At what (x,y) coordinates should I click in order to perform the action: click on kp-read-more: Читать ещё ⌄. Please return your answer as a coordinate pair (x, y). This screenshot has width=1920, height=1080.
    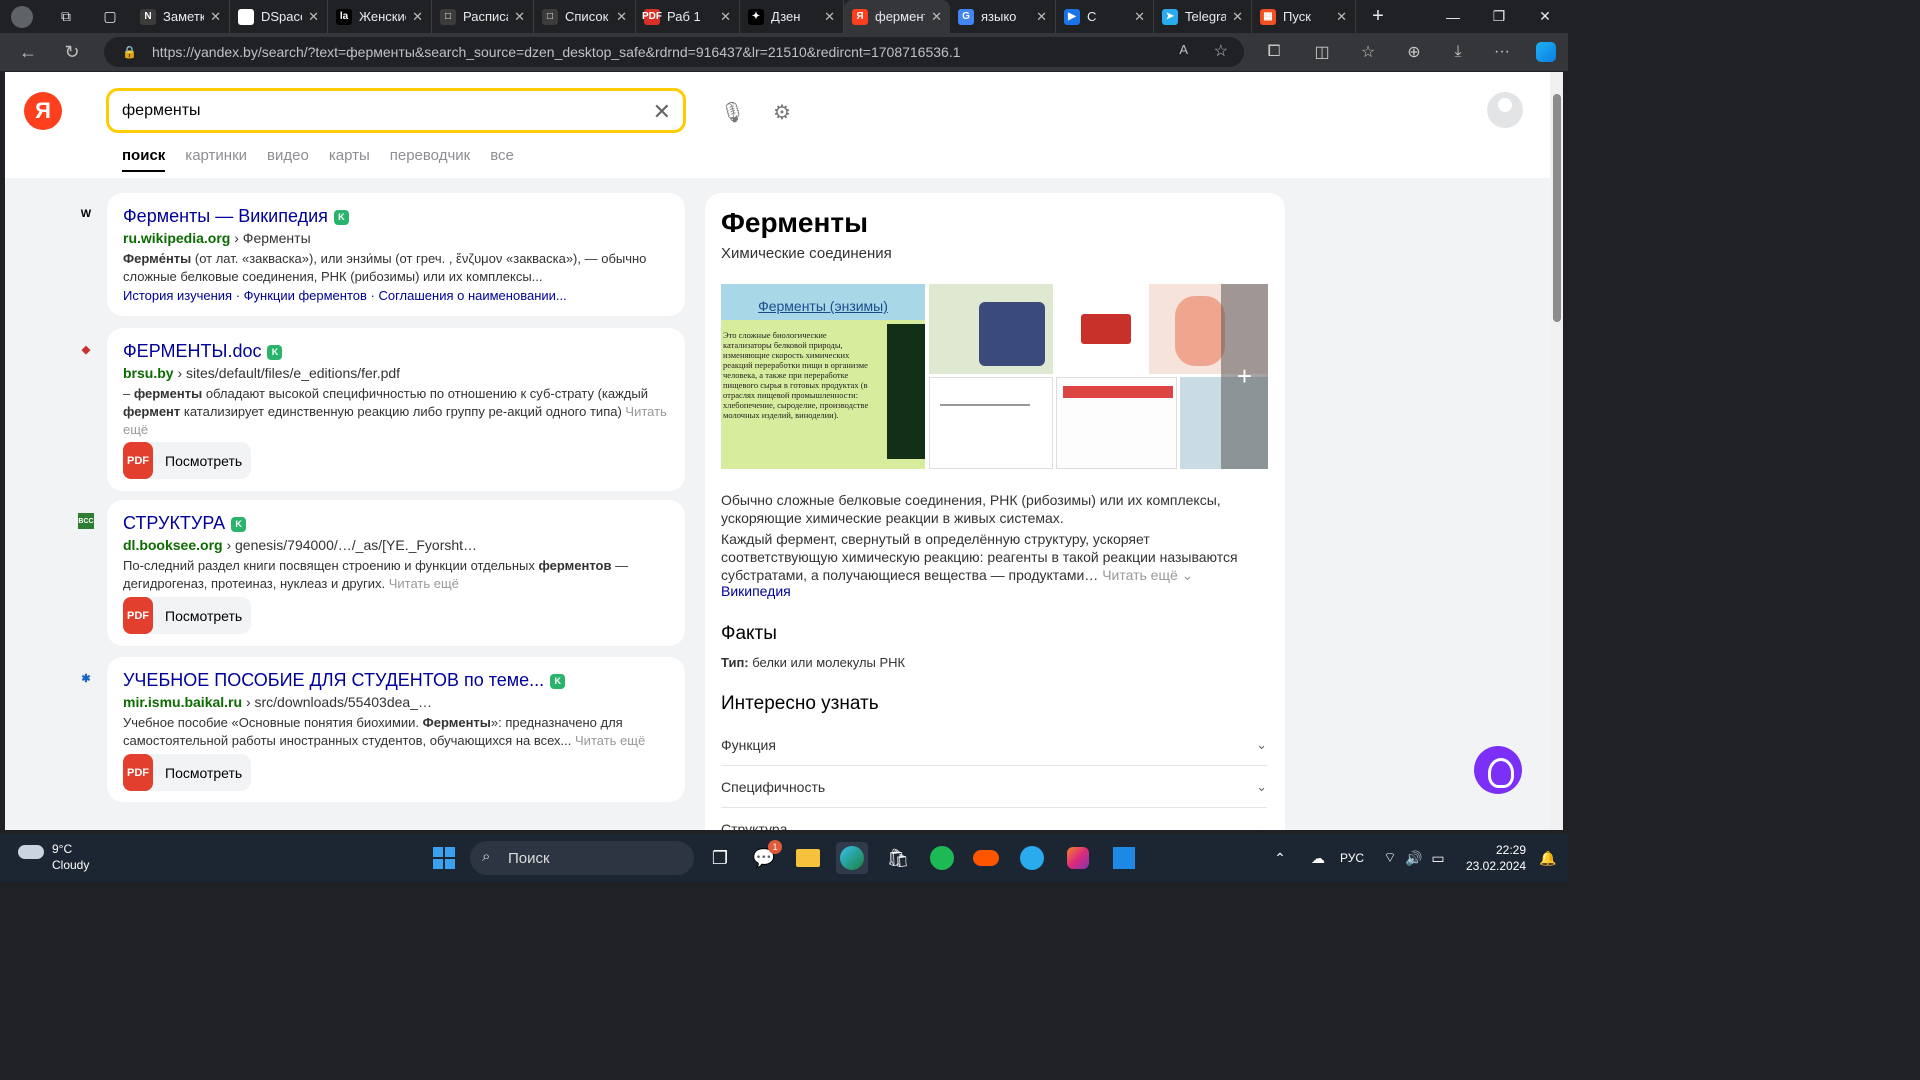
    Looking at the image, I should click on (1147, 575).